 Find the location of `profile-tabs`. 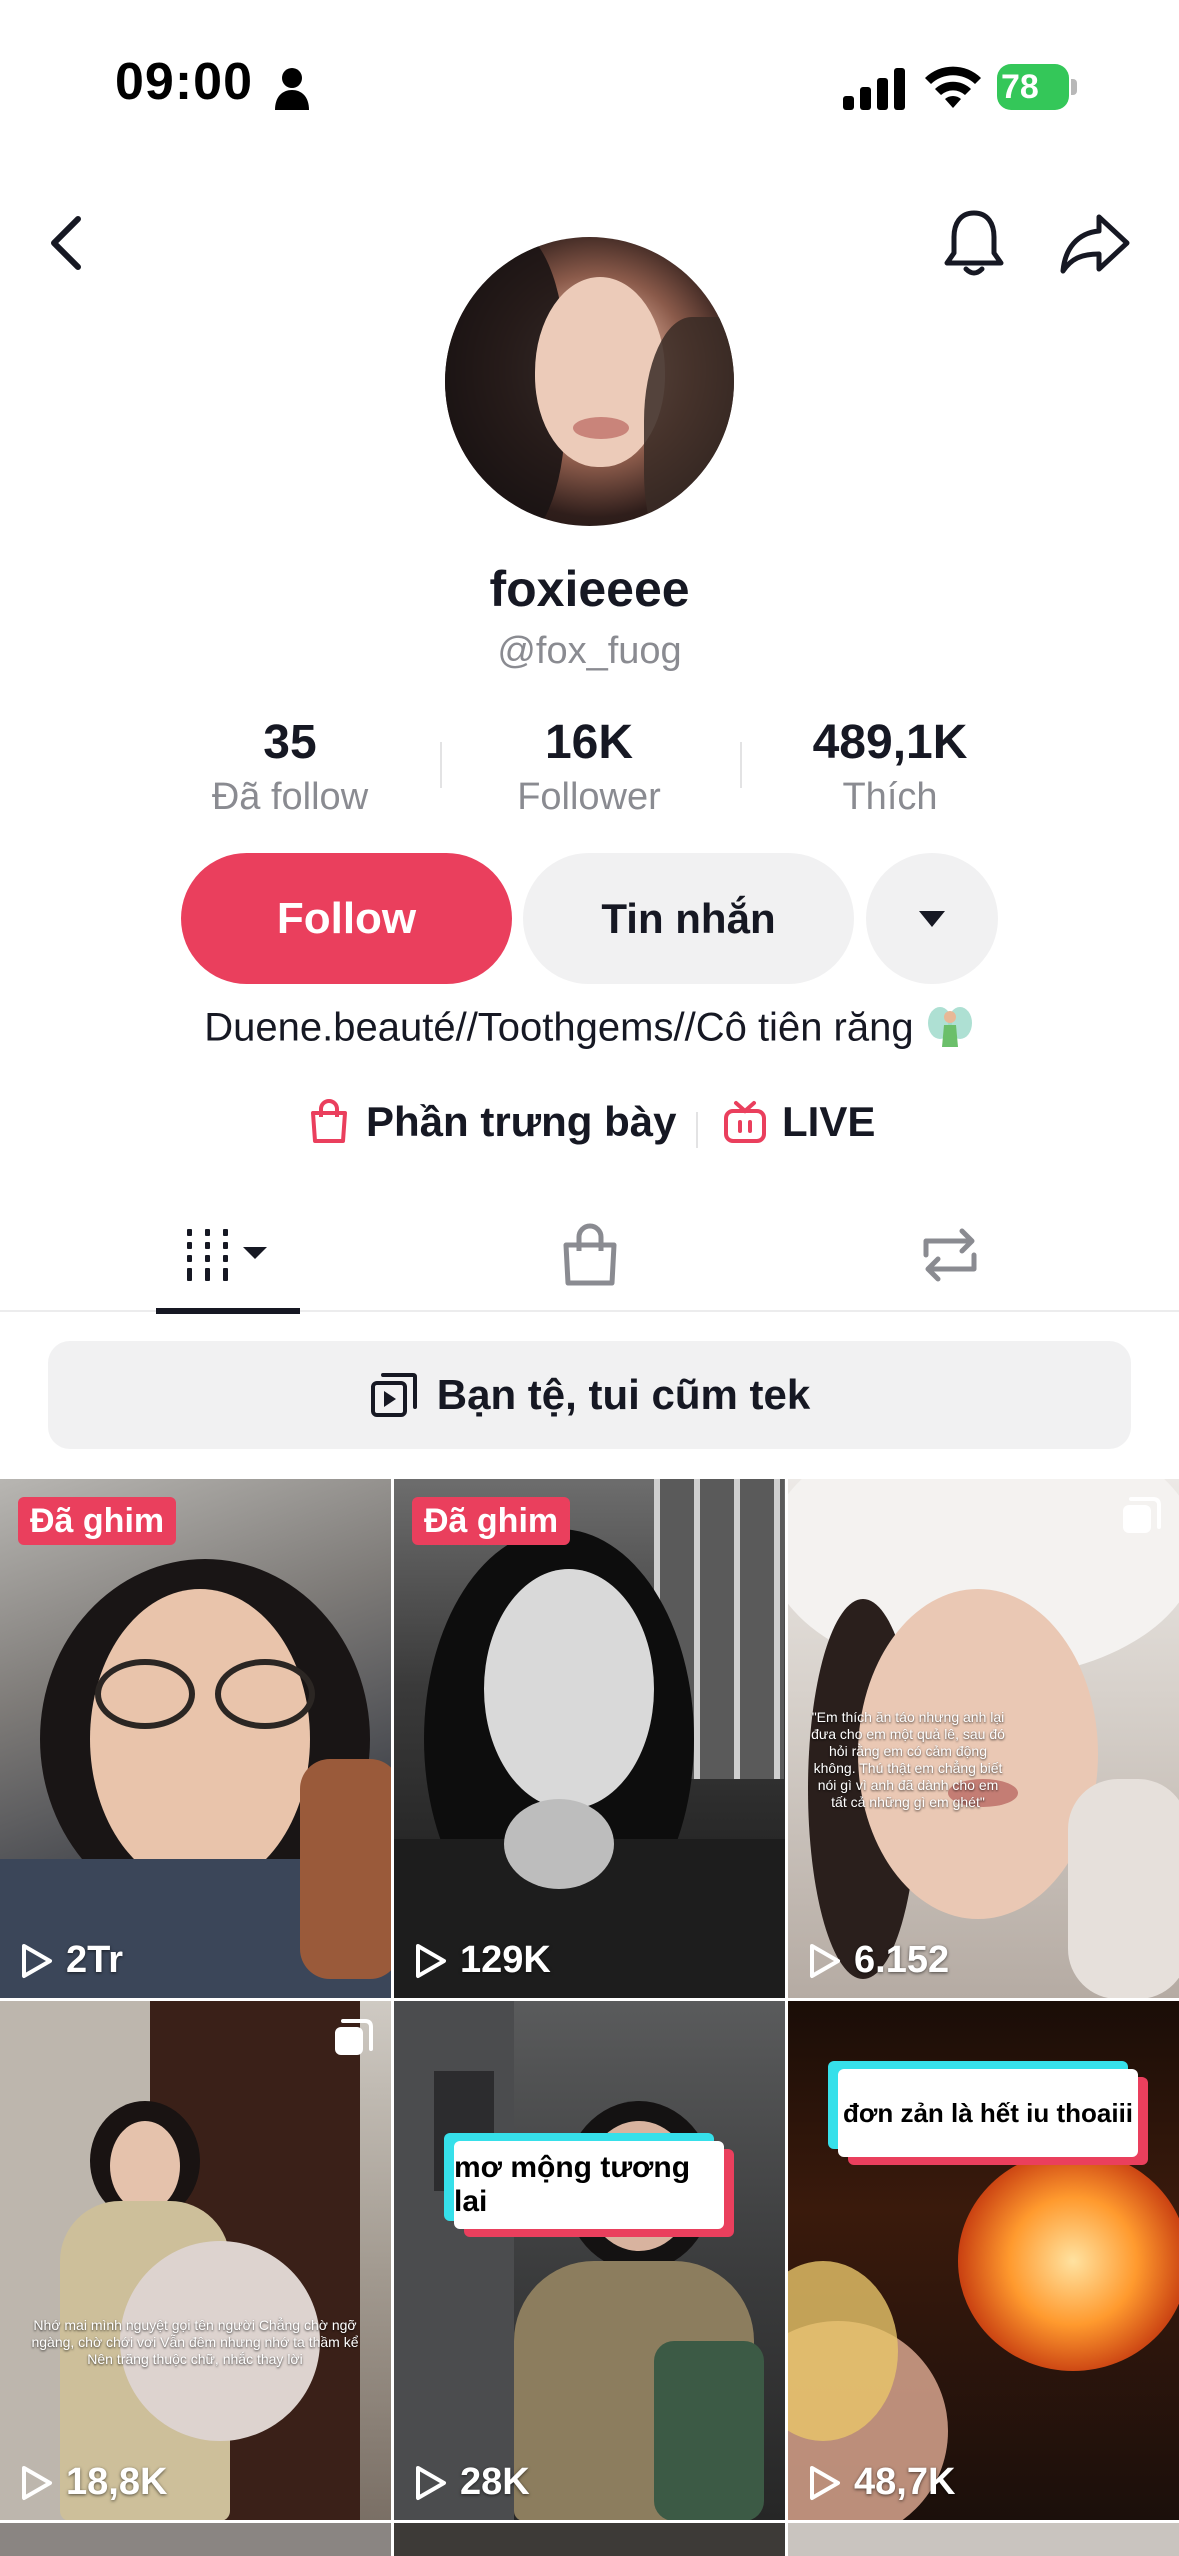

profile-tabs is located at coordinates (589, 1257).